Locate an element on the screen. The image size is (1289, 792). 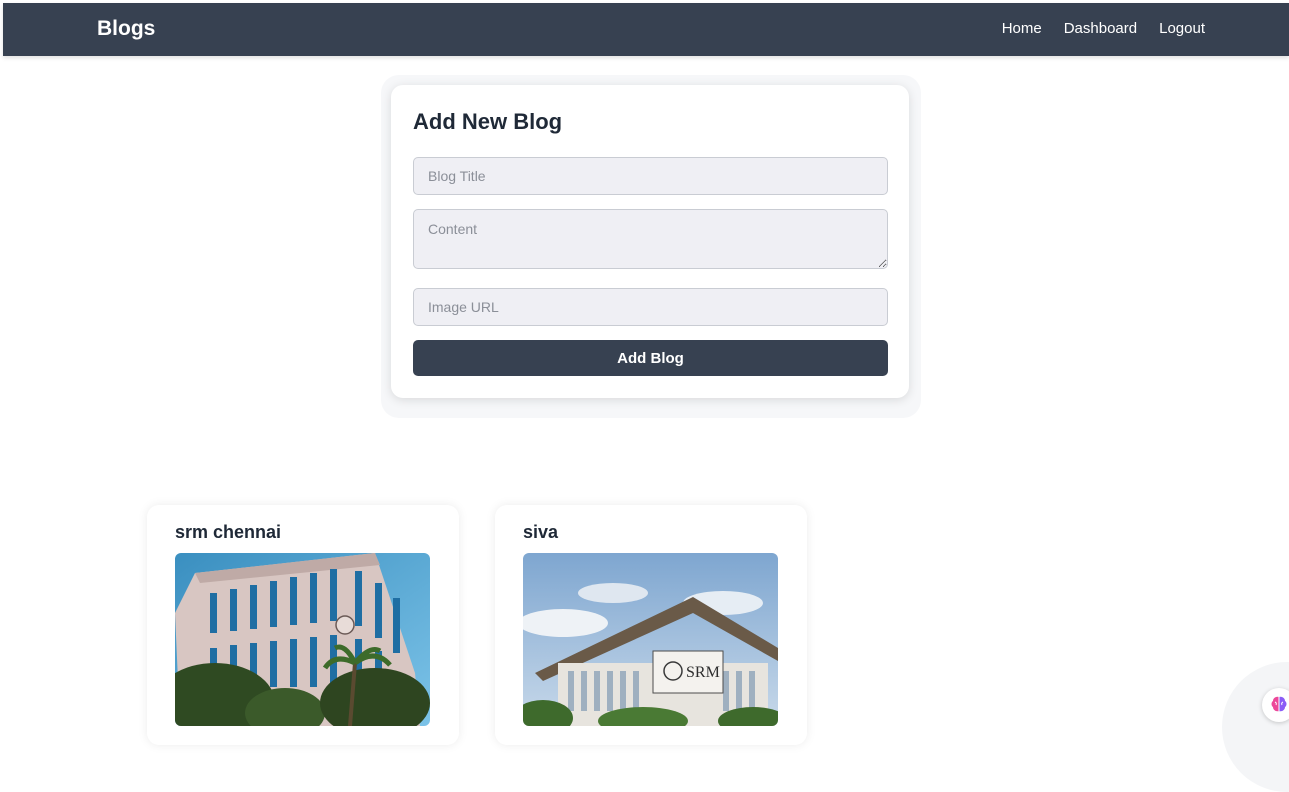
nav-links: Home Dashboard Logout is located at coordinates (1103, 28).